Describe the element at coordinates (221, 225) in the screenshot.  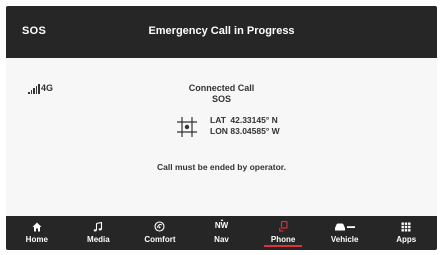
I see `compass-heading: NW` at that location.